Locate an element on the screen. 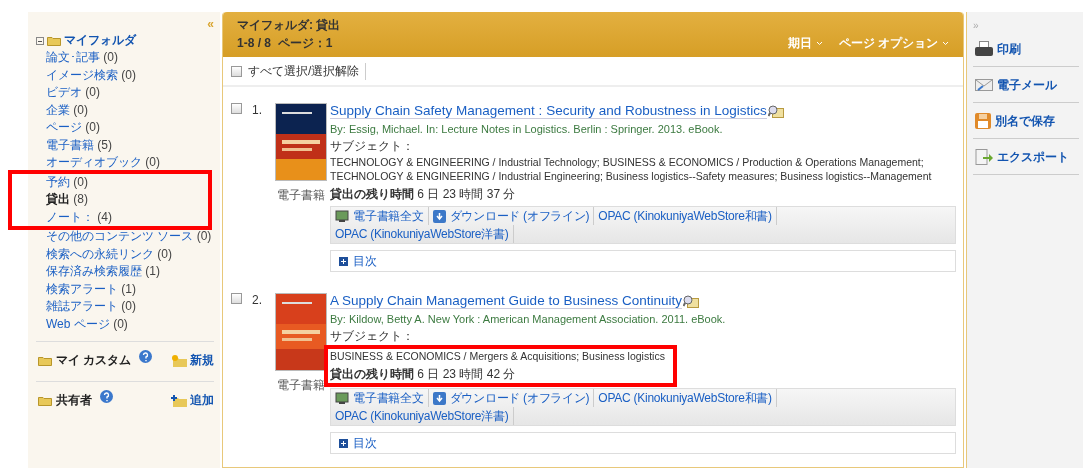 The height and width of the screenshot is (468, 1083). folder-action-link: 新規 is located at coordinates (192, 360).